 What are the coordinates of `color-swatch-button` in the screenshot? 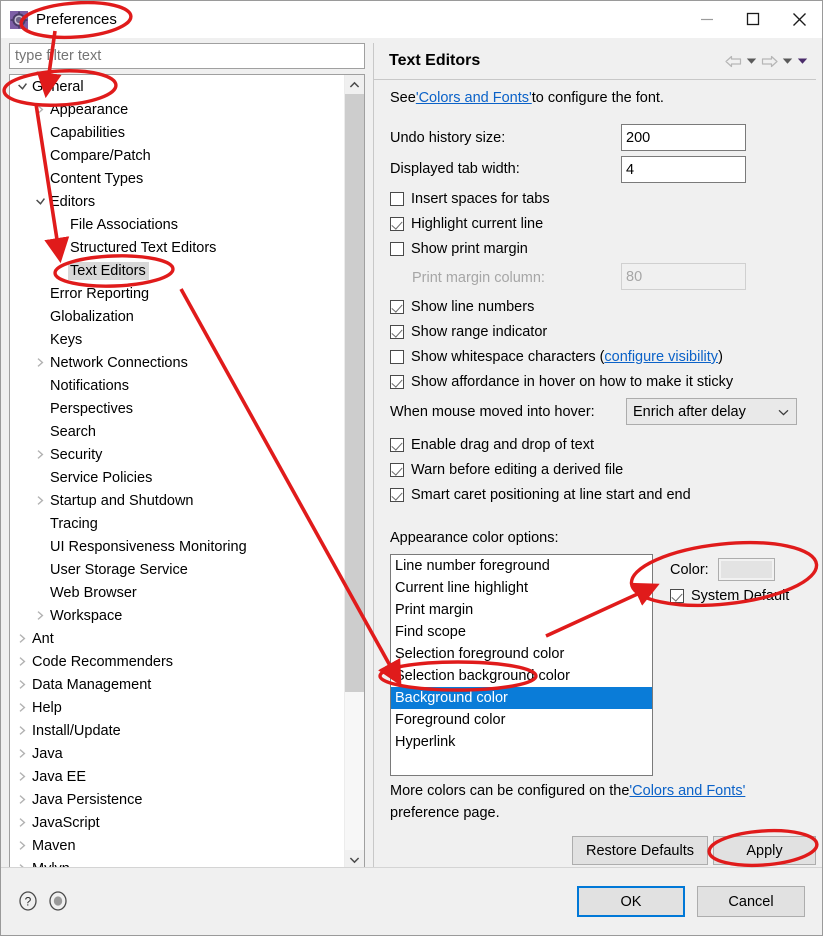 It's located at (746, 569).